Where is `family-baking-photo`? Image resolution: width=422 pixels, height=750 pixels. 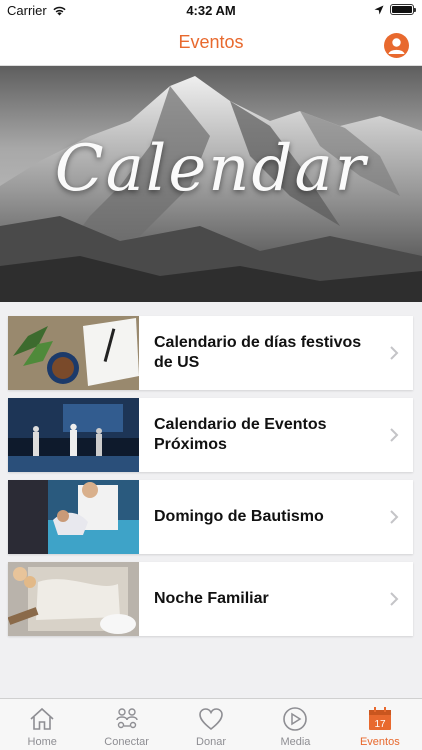 family-baking-photo is located at coordinates (73, 599).